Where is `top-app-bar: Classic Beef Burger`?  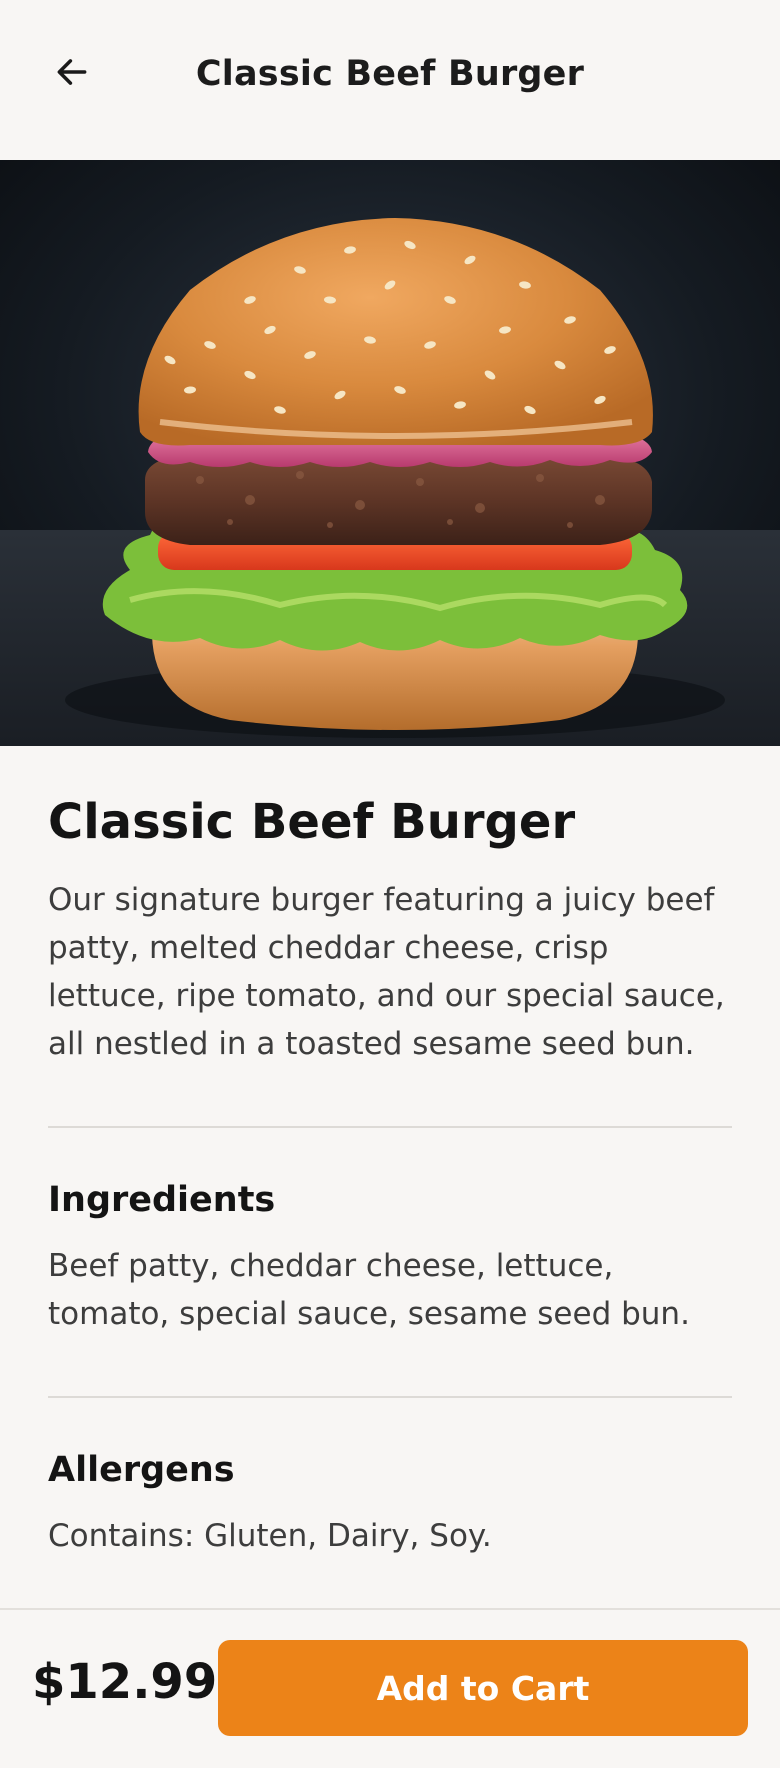
top-app-bar: Classic Beef Burger is located at coordinates (390, 80).